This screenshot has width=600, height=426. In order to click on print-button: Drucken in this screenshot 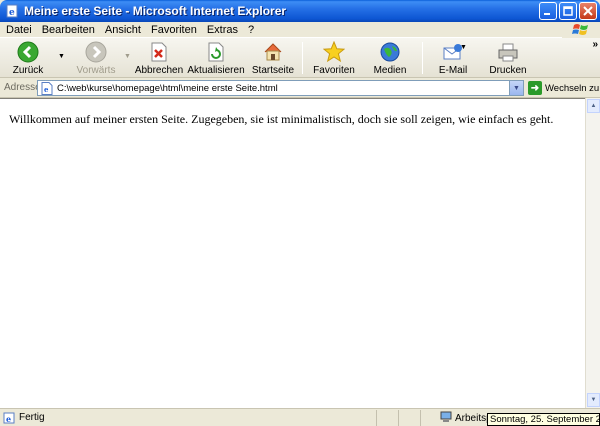, I will do `click(508, 57)`.